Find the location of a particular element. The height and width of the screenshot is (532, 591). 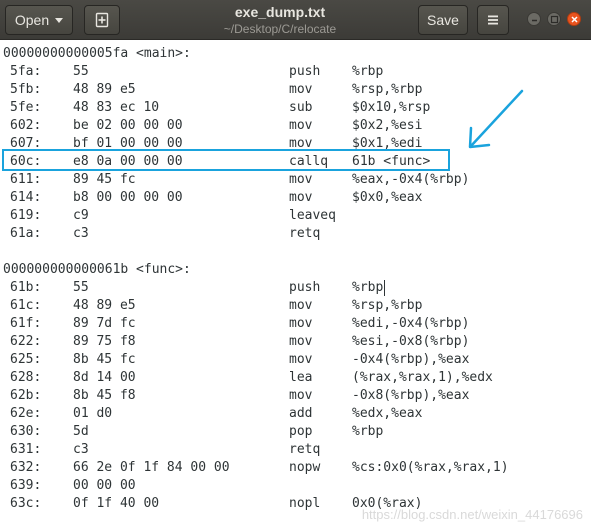

code-line: 61c: 48 89 e5 mov %rsp,%rbp is located at coordinates (295, 306).